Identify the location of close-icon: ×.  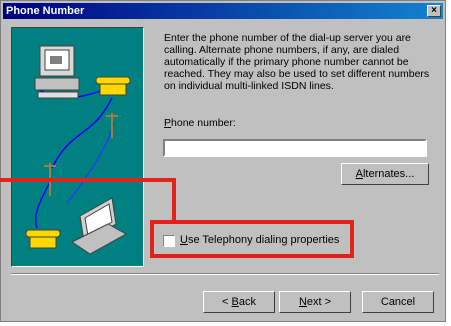
(434, 11).